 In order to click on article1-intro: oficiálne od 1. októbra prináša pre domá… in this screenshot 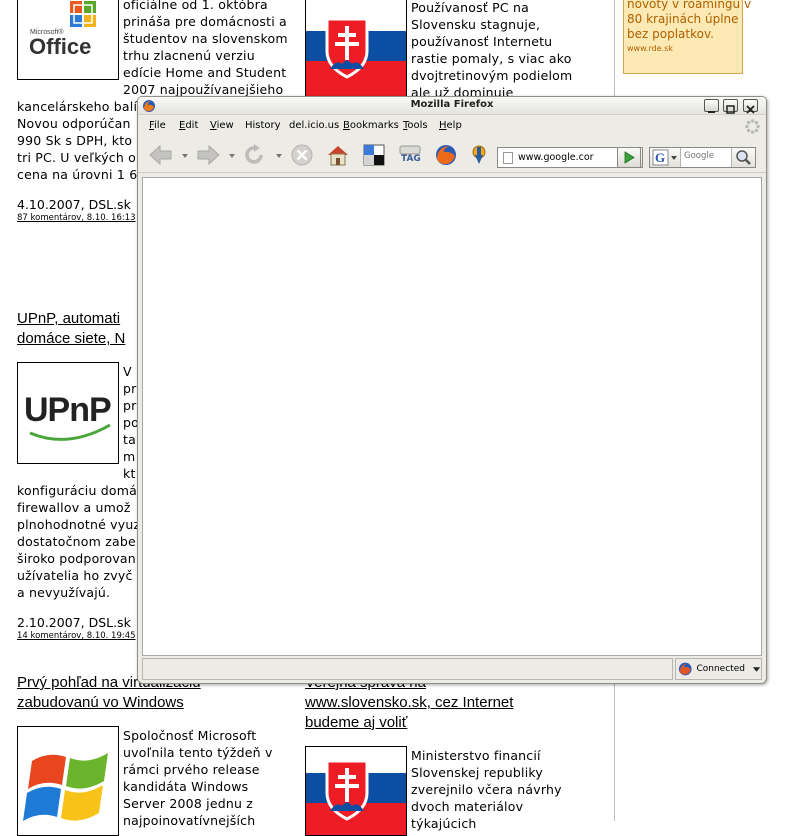, I will do `click(205, 48)`.